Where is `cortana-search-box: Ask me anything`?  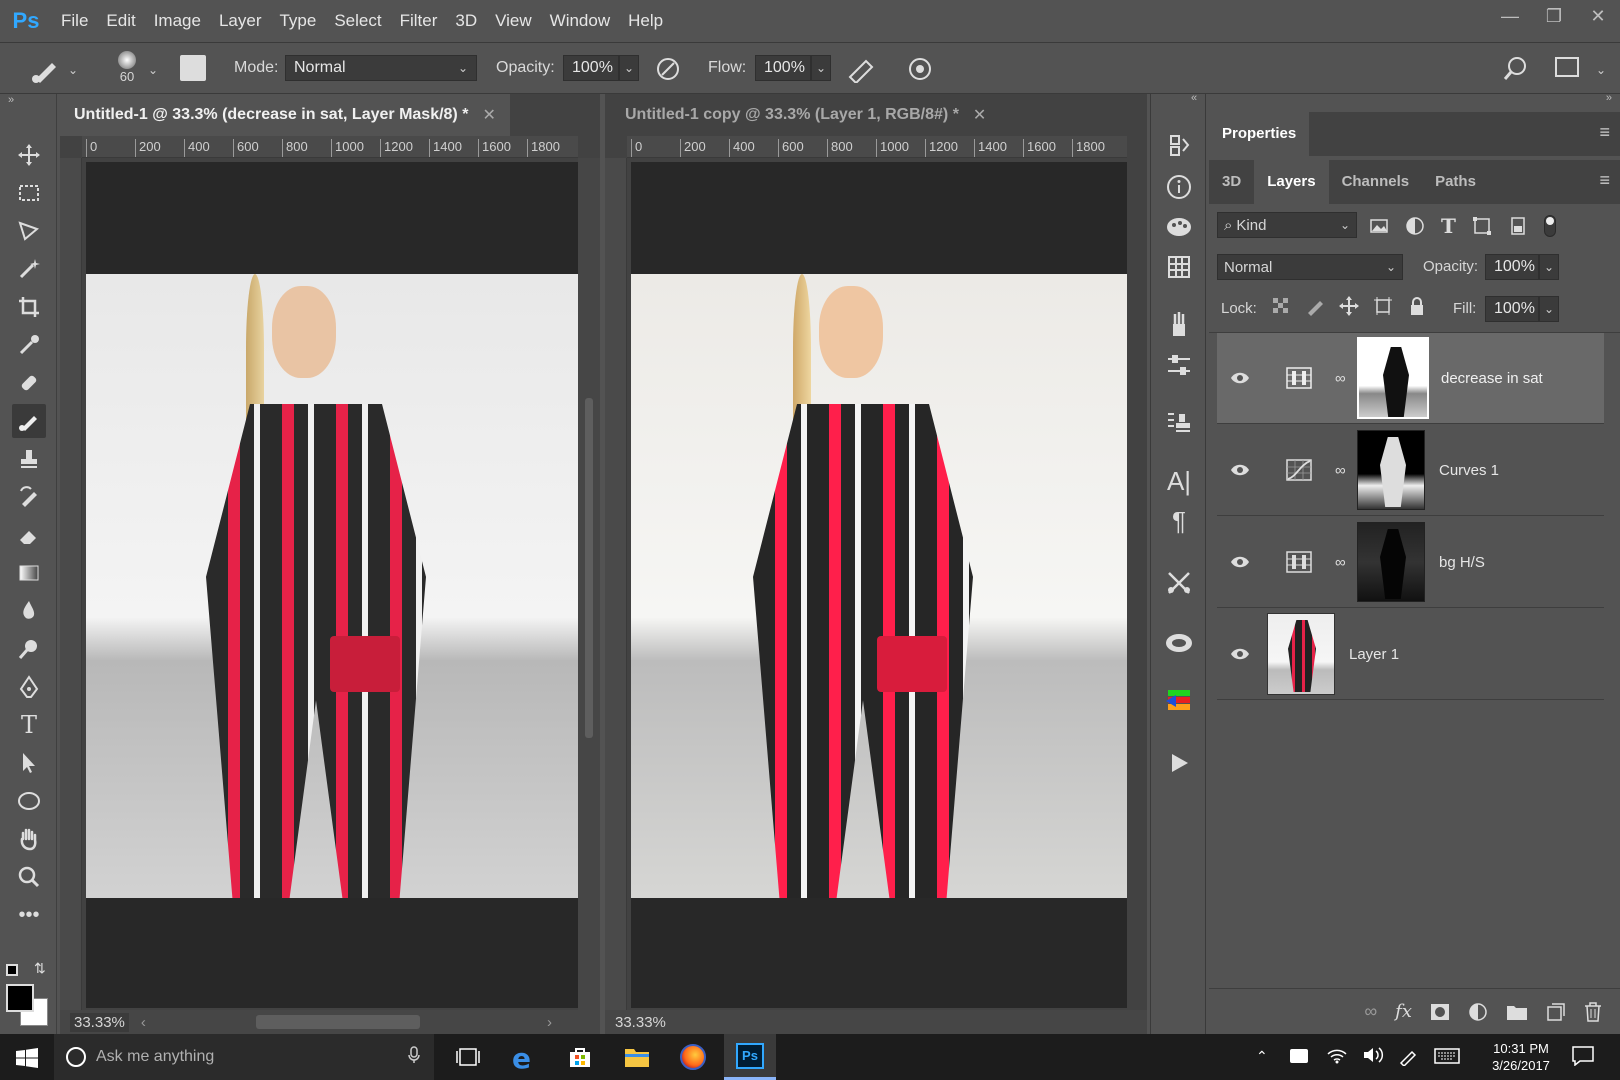
cortana-search-box: Ask me anything is located at coordinates (244, 1057).